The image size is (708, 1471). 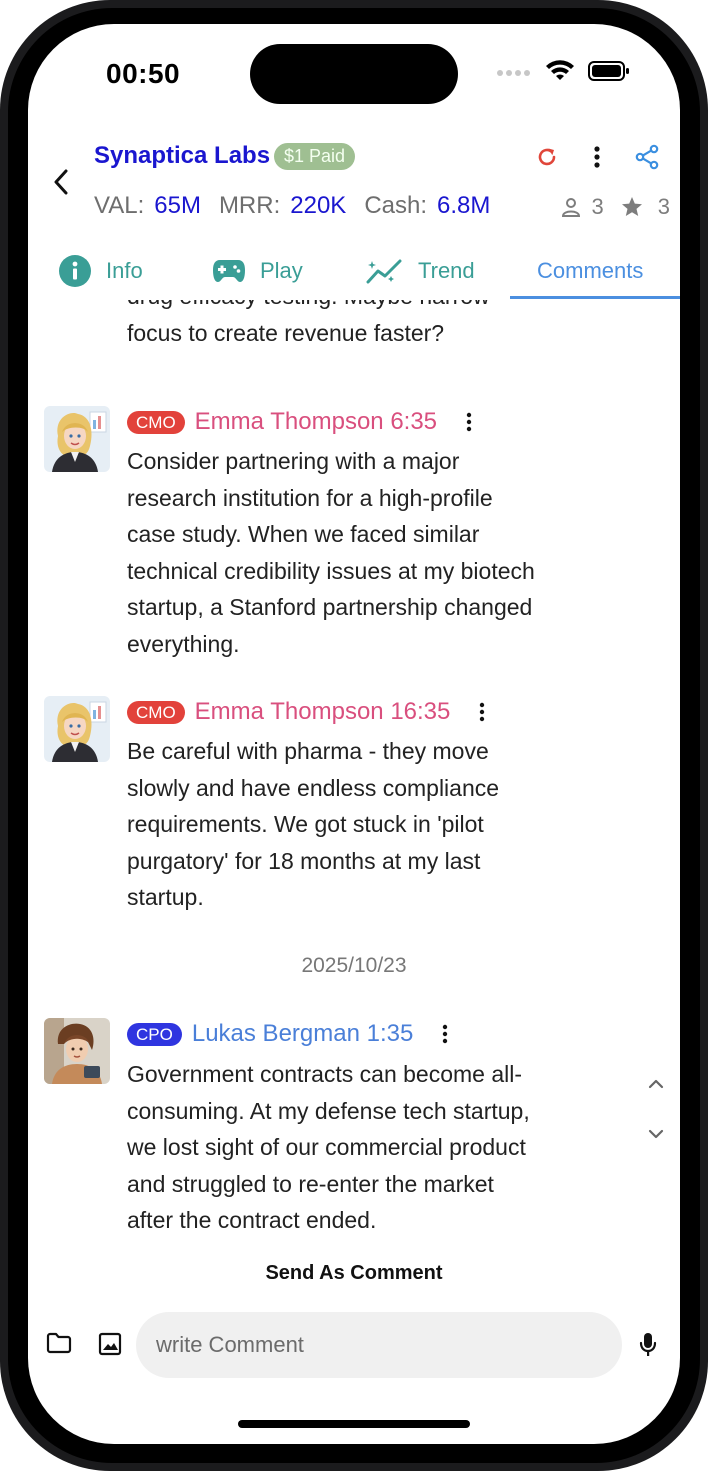 What do you see at coordinates (315, 156) in the screenshot?
I see `paid-badge: $1 Paid` at bounding box center [315, 156].